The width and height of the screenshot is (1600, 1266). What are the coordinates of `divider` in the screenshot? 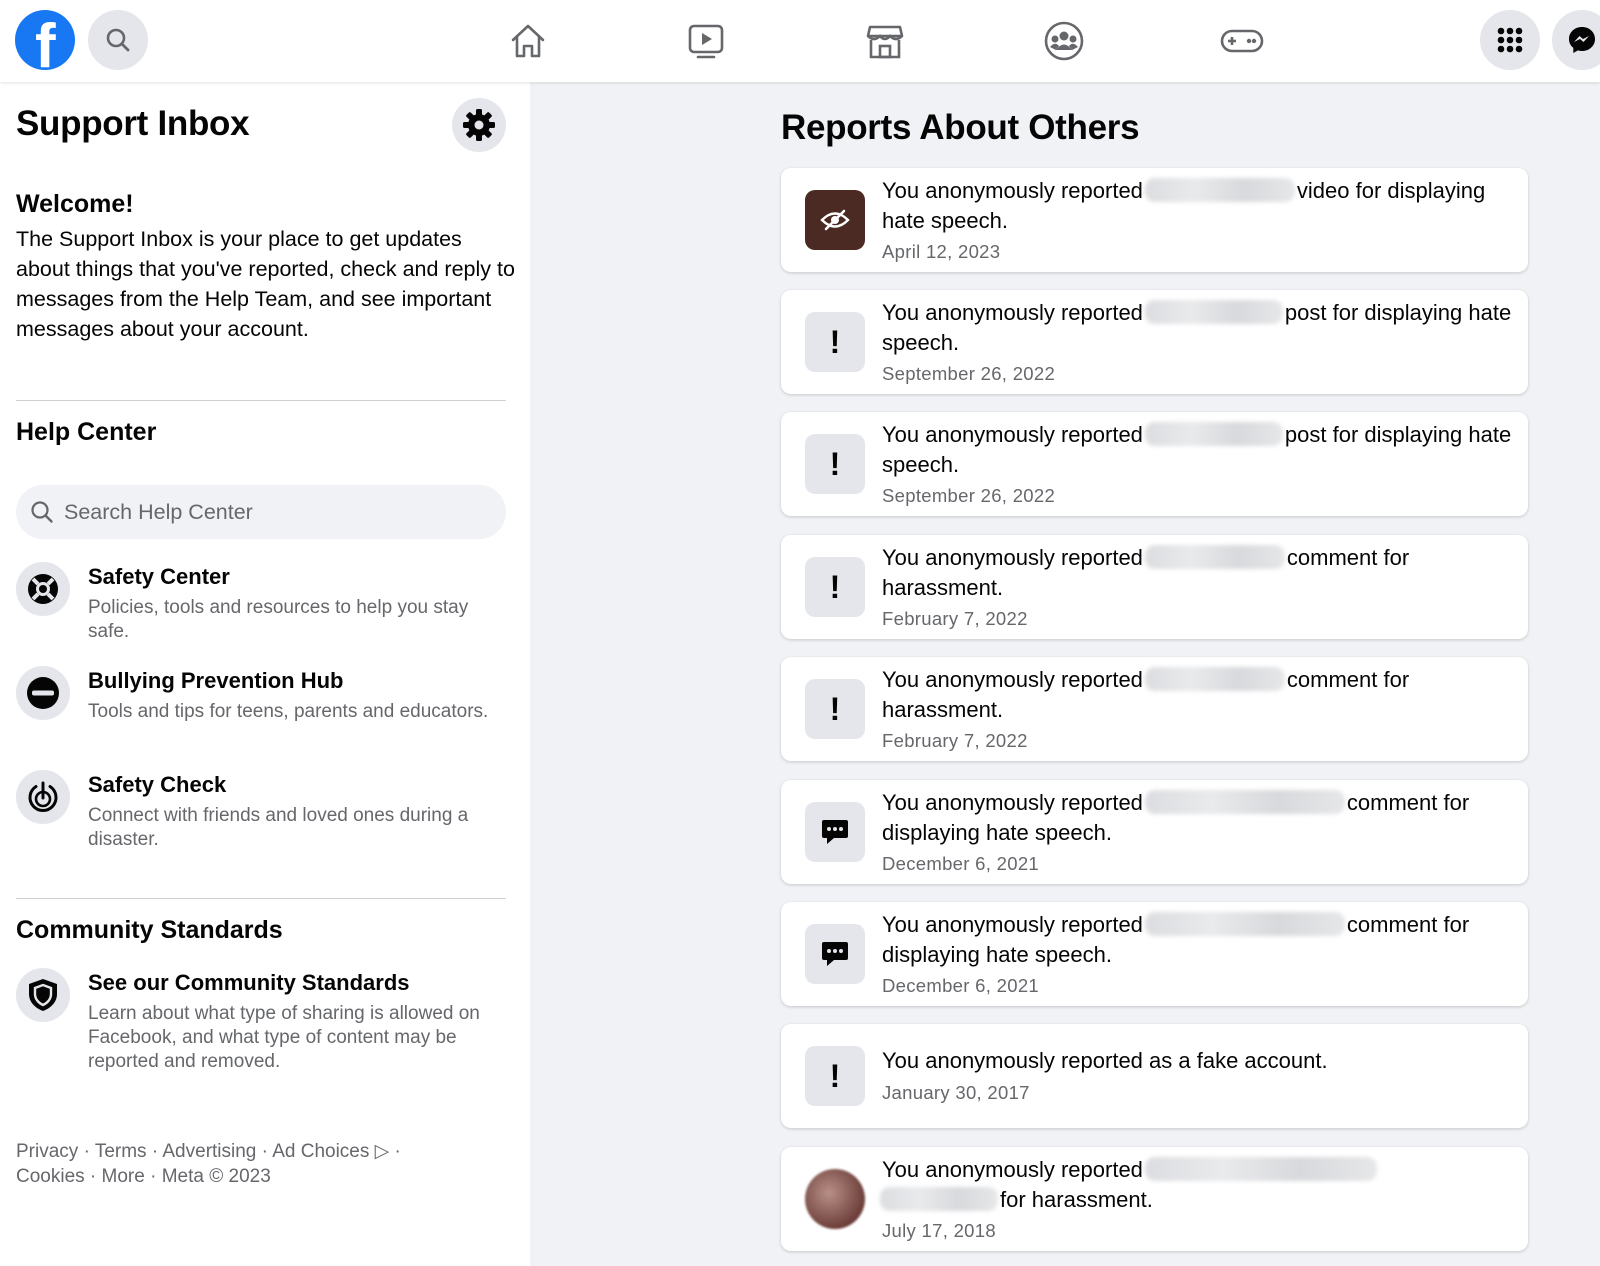 It's located at (261, 898).